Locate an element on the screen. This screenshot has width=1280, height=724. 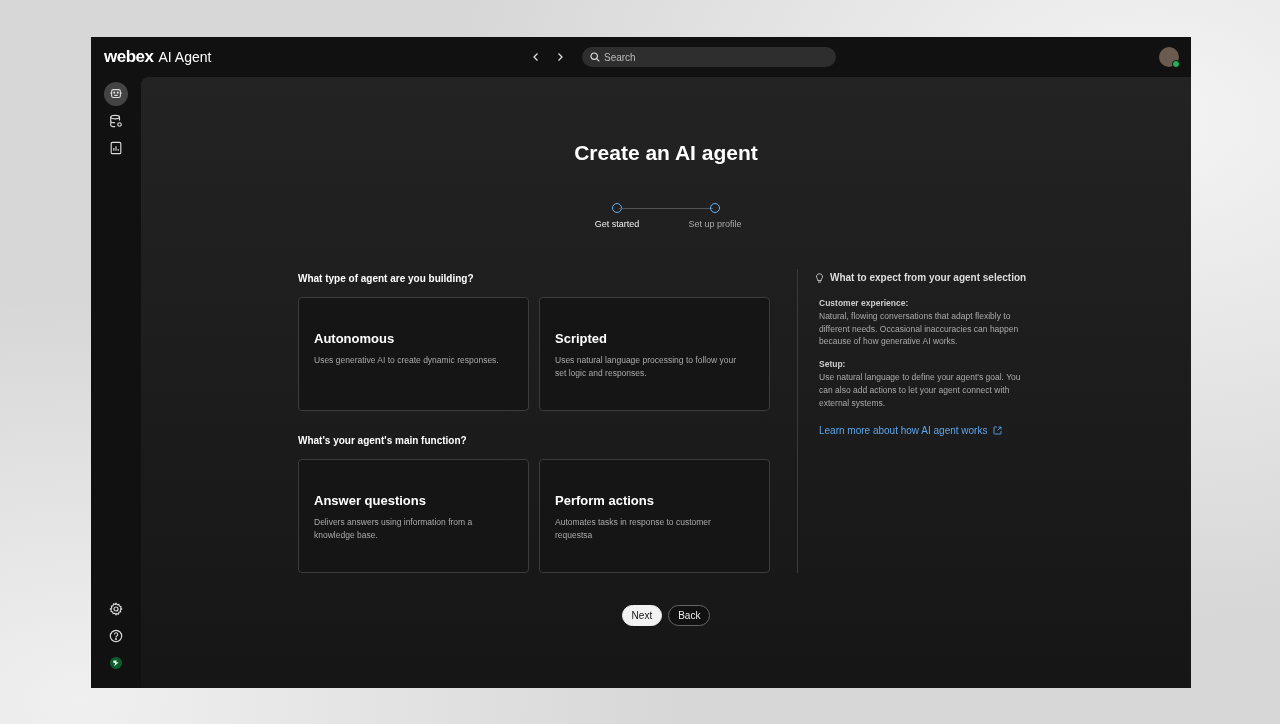
settings-icon is located at coordinates (116, 609).